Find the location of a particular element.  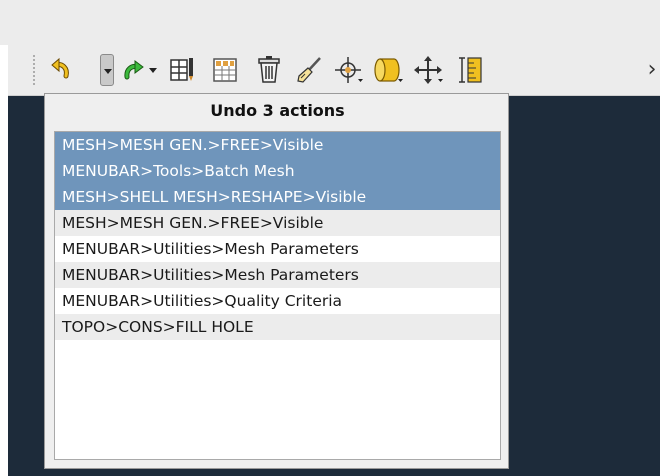

delete-button is located at coordinates (269, 70).